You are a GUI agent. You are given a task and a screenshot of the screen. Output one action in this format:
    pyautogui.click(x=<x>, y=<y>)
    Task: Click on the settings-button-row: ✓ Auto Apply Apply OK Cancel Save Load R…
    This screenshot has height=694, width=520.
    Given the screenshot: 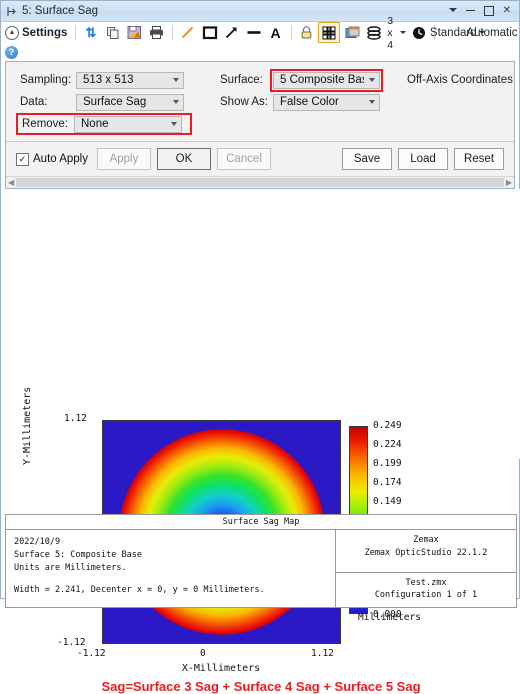 What is the action you would take?
    pyautogui.click(x=260, y=159)
    